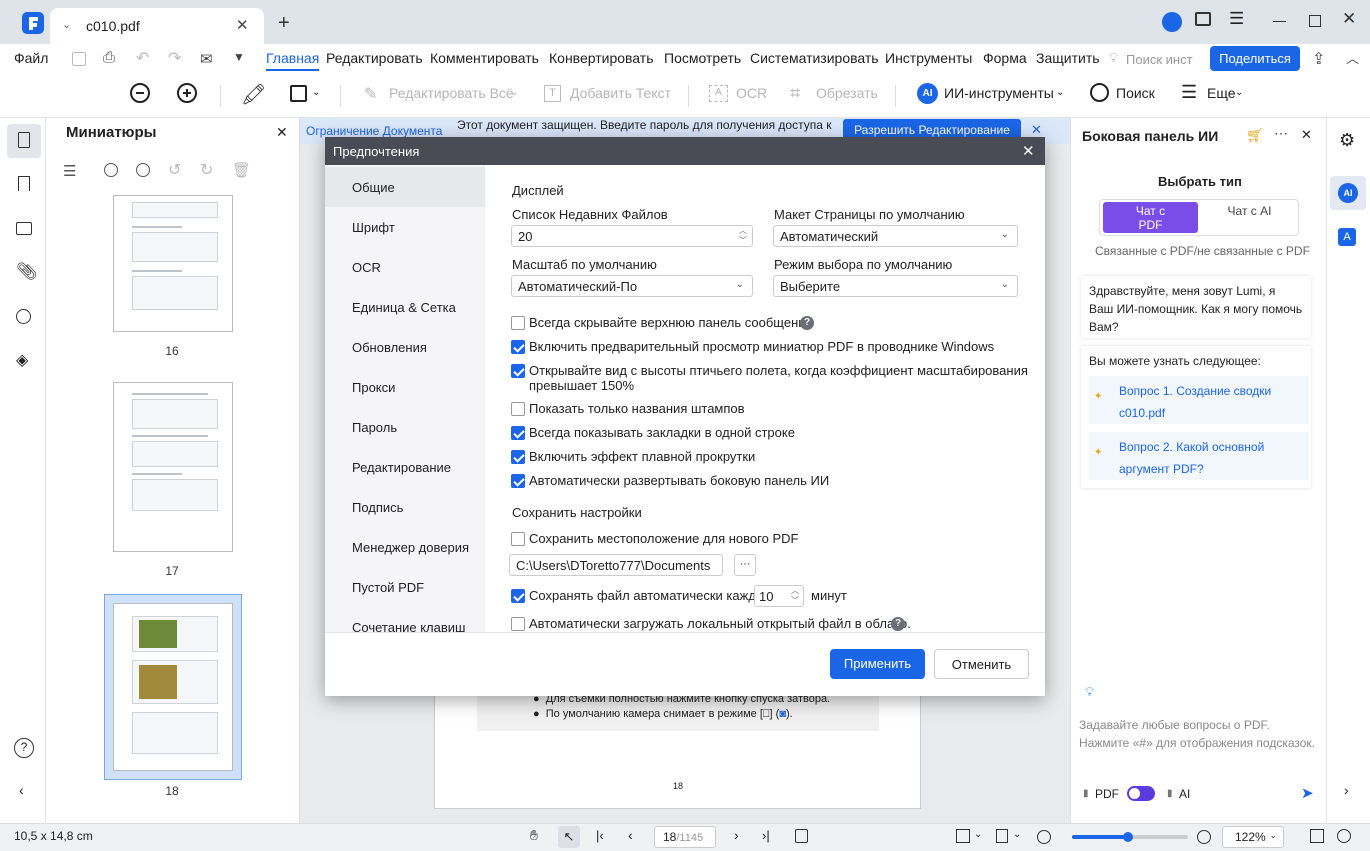  I want to click on nav-signature: Подпись, so click(377, 507).